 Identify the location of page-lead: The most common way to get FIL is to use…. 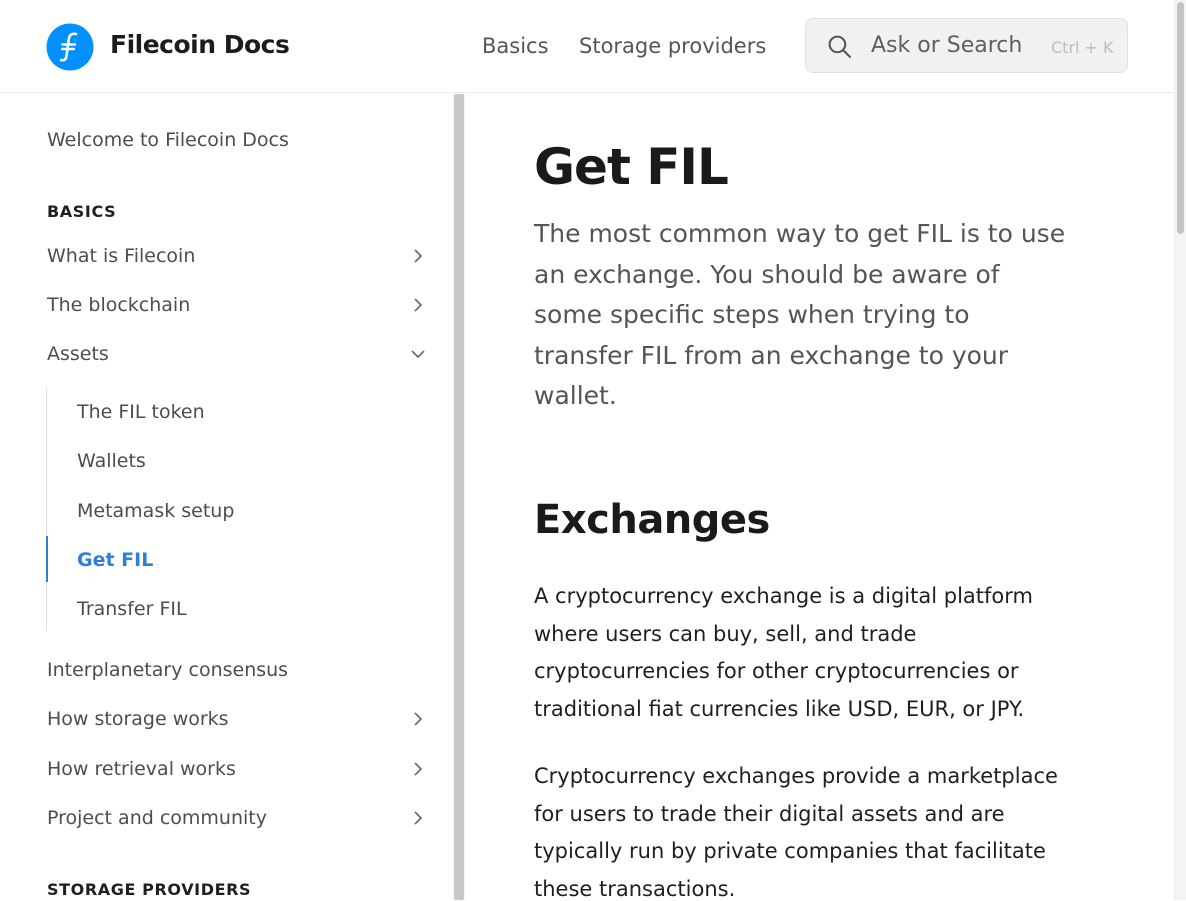
(800, 315).